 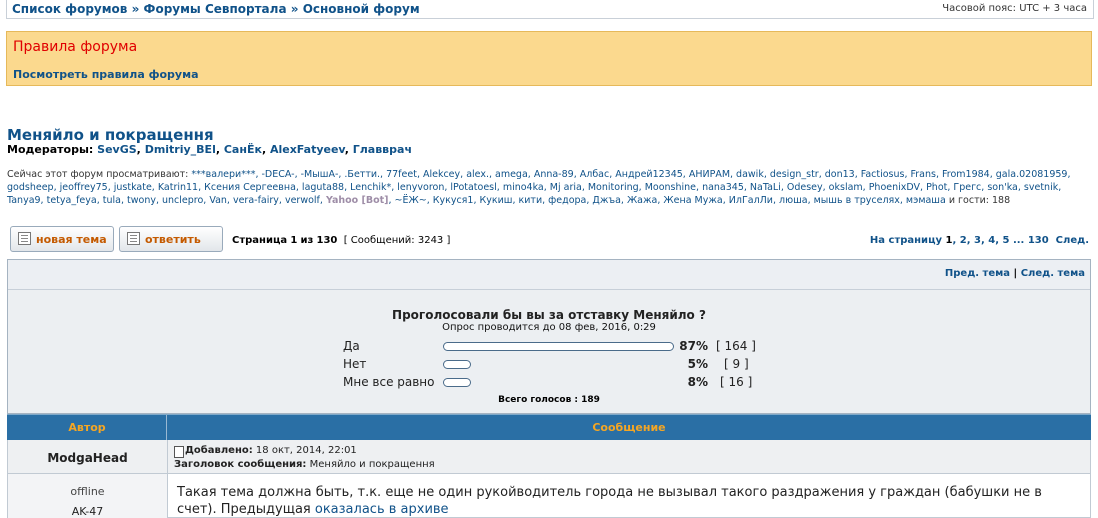 What do you see at coordinates (549, 58) in the screenshot?
I see `forum-rules-box: Правила форума Посмотреть правила форума` at bounding box center [549, 58].